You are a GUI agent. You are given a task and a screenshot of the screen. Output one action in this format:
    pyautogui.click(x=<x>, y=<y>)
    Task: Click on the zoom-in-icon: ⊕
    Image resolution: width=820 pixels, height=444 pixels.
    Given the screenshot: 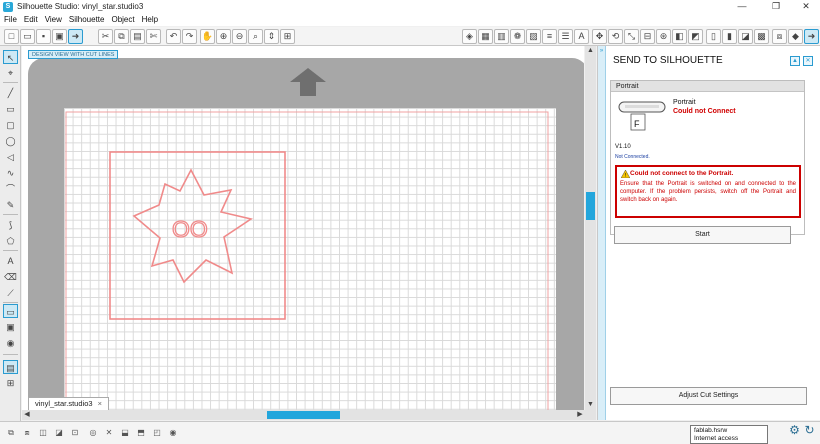 What is the action you would take?
    pyautogui.click(x=223, y=36)
    